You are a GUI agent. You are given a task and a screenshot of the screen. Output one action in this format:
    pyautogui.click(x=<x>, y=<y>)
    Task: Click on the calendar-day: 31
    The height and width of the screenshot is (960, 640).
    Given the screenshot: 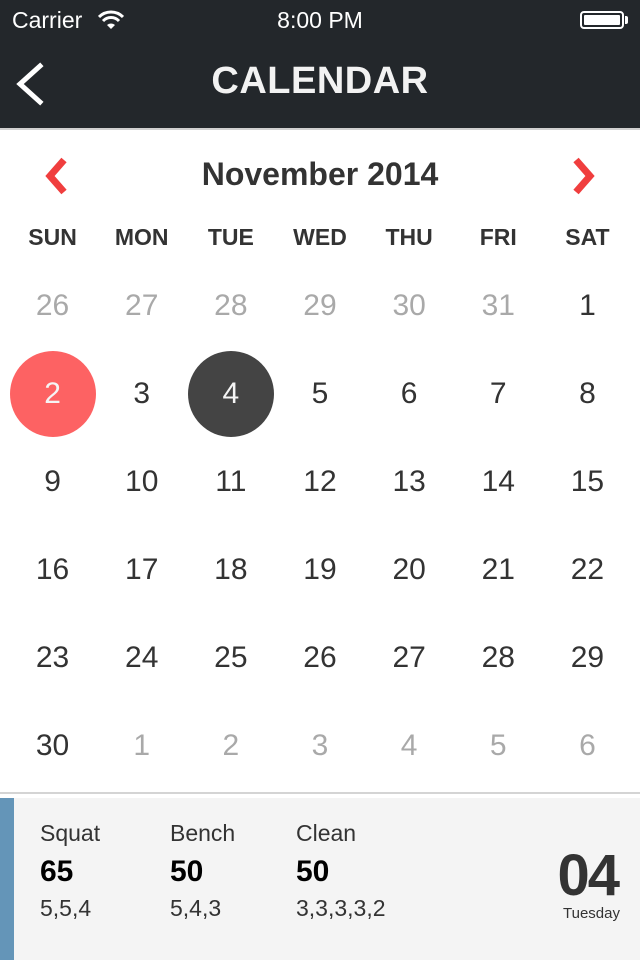 What is the action you would take?
    pyautogui.click(x=498, y=306)
    